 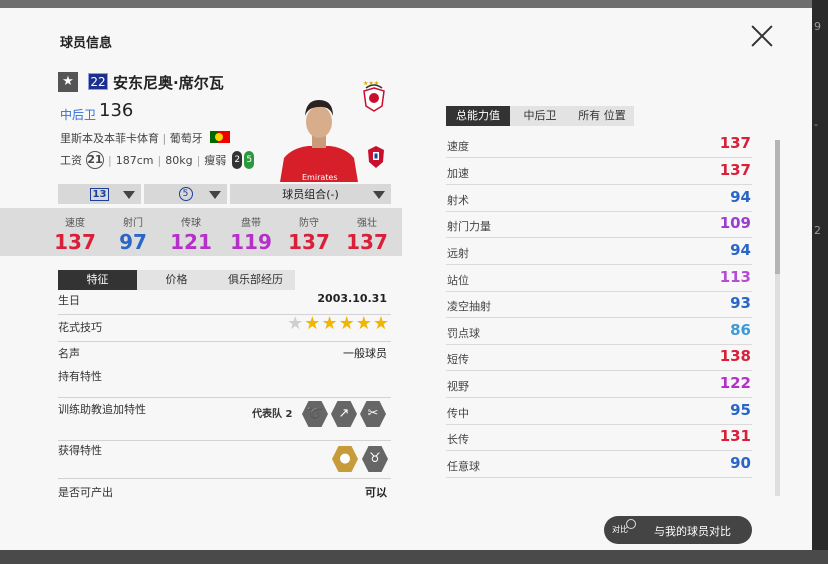 What do you see at coordinates (458, 200) in the screenshot?
I see `attribute-label: 射术` at bounding box center [458, 200].